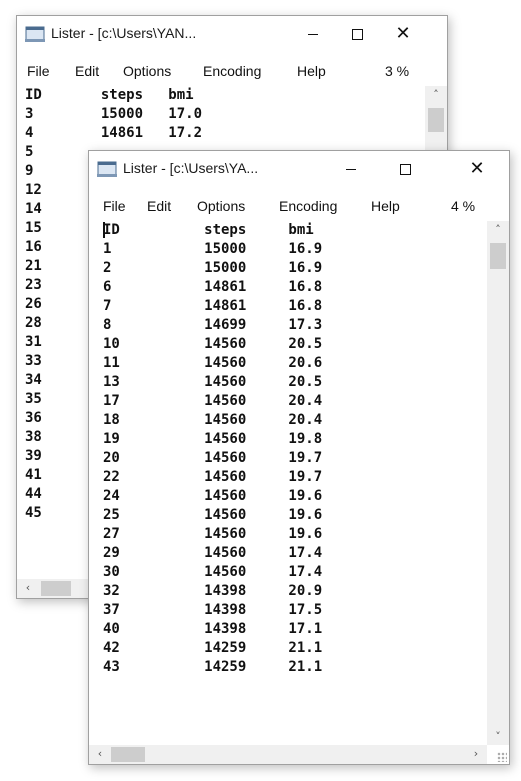 This screenshot has height=781, width=521. What do you see at coordinates (476, 753) in the screenshot?
I see `scroll-right-icon: ›` at bounding box center [476, 753].